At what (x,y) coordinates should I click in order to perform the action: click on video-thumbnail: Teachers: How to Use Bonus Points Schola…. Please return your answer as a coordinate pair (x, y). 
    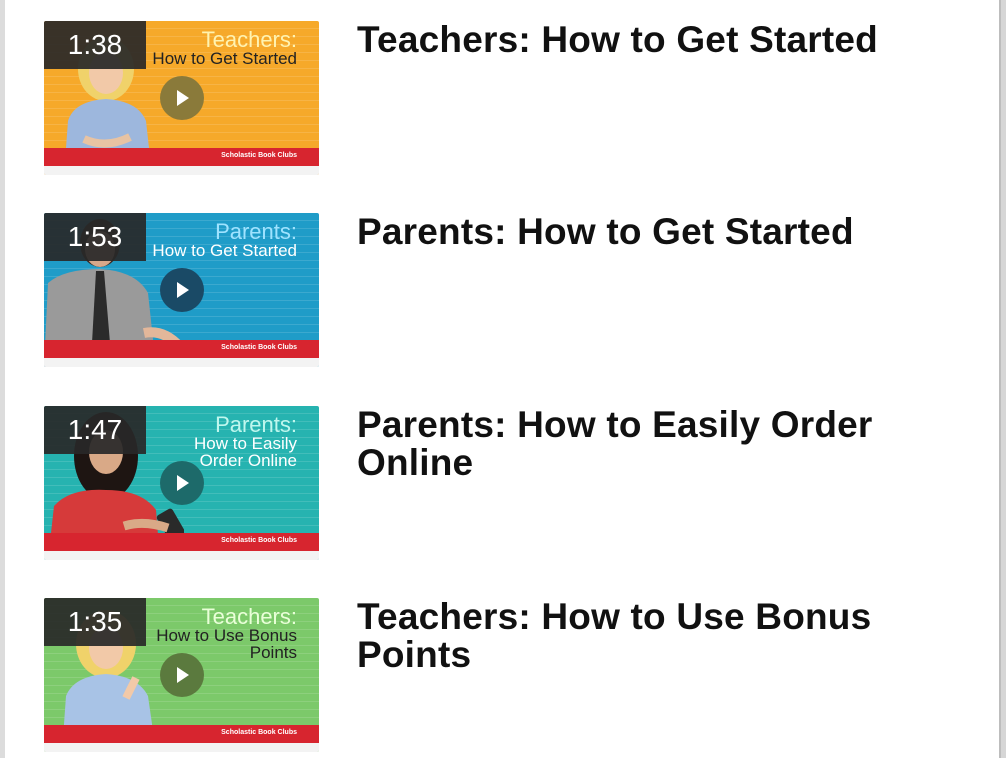
    Looking at the image, I should click on (181, 675).